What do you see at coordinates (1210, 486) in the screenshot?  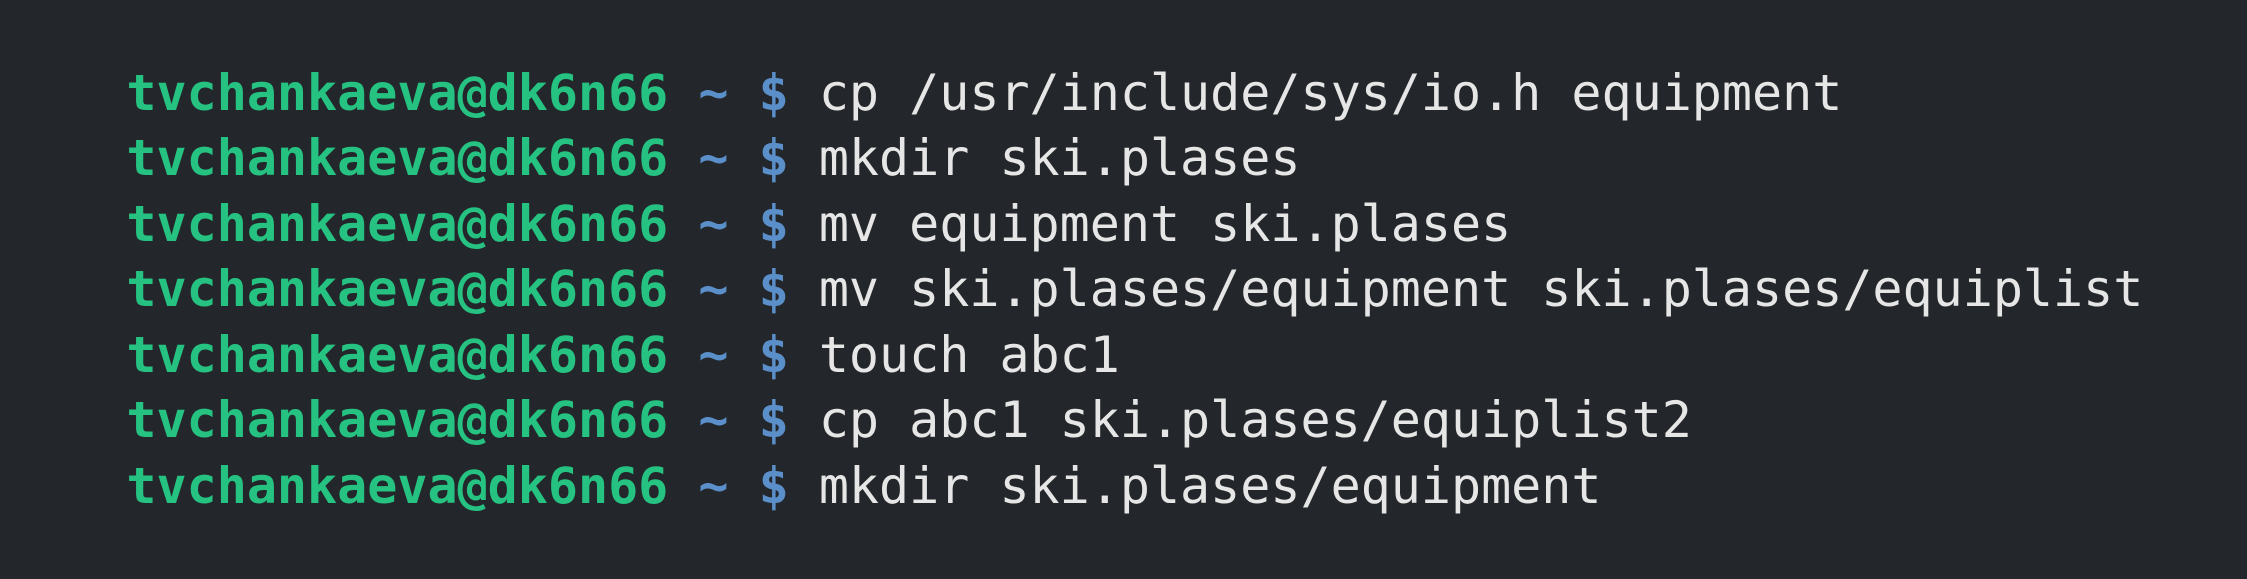 I see `command-text: mkdir ski.plases/equipment` at bounding box center [1210, 486].